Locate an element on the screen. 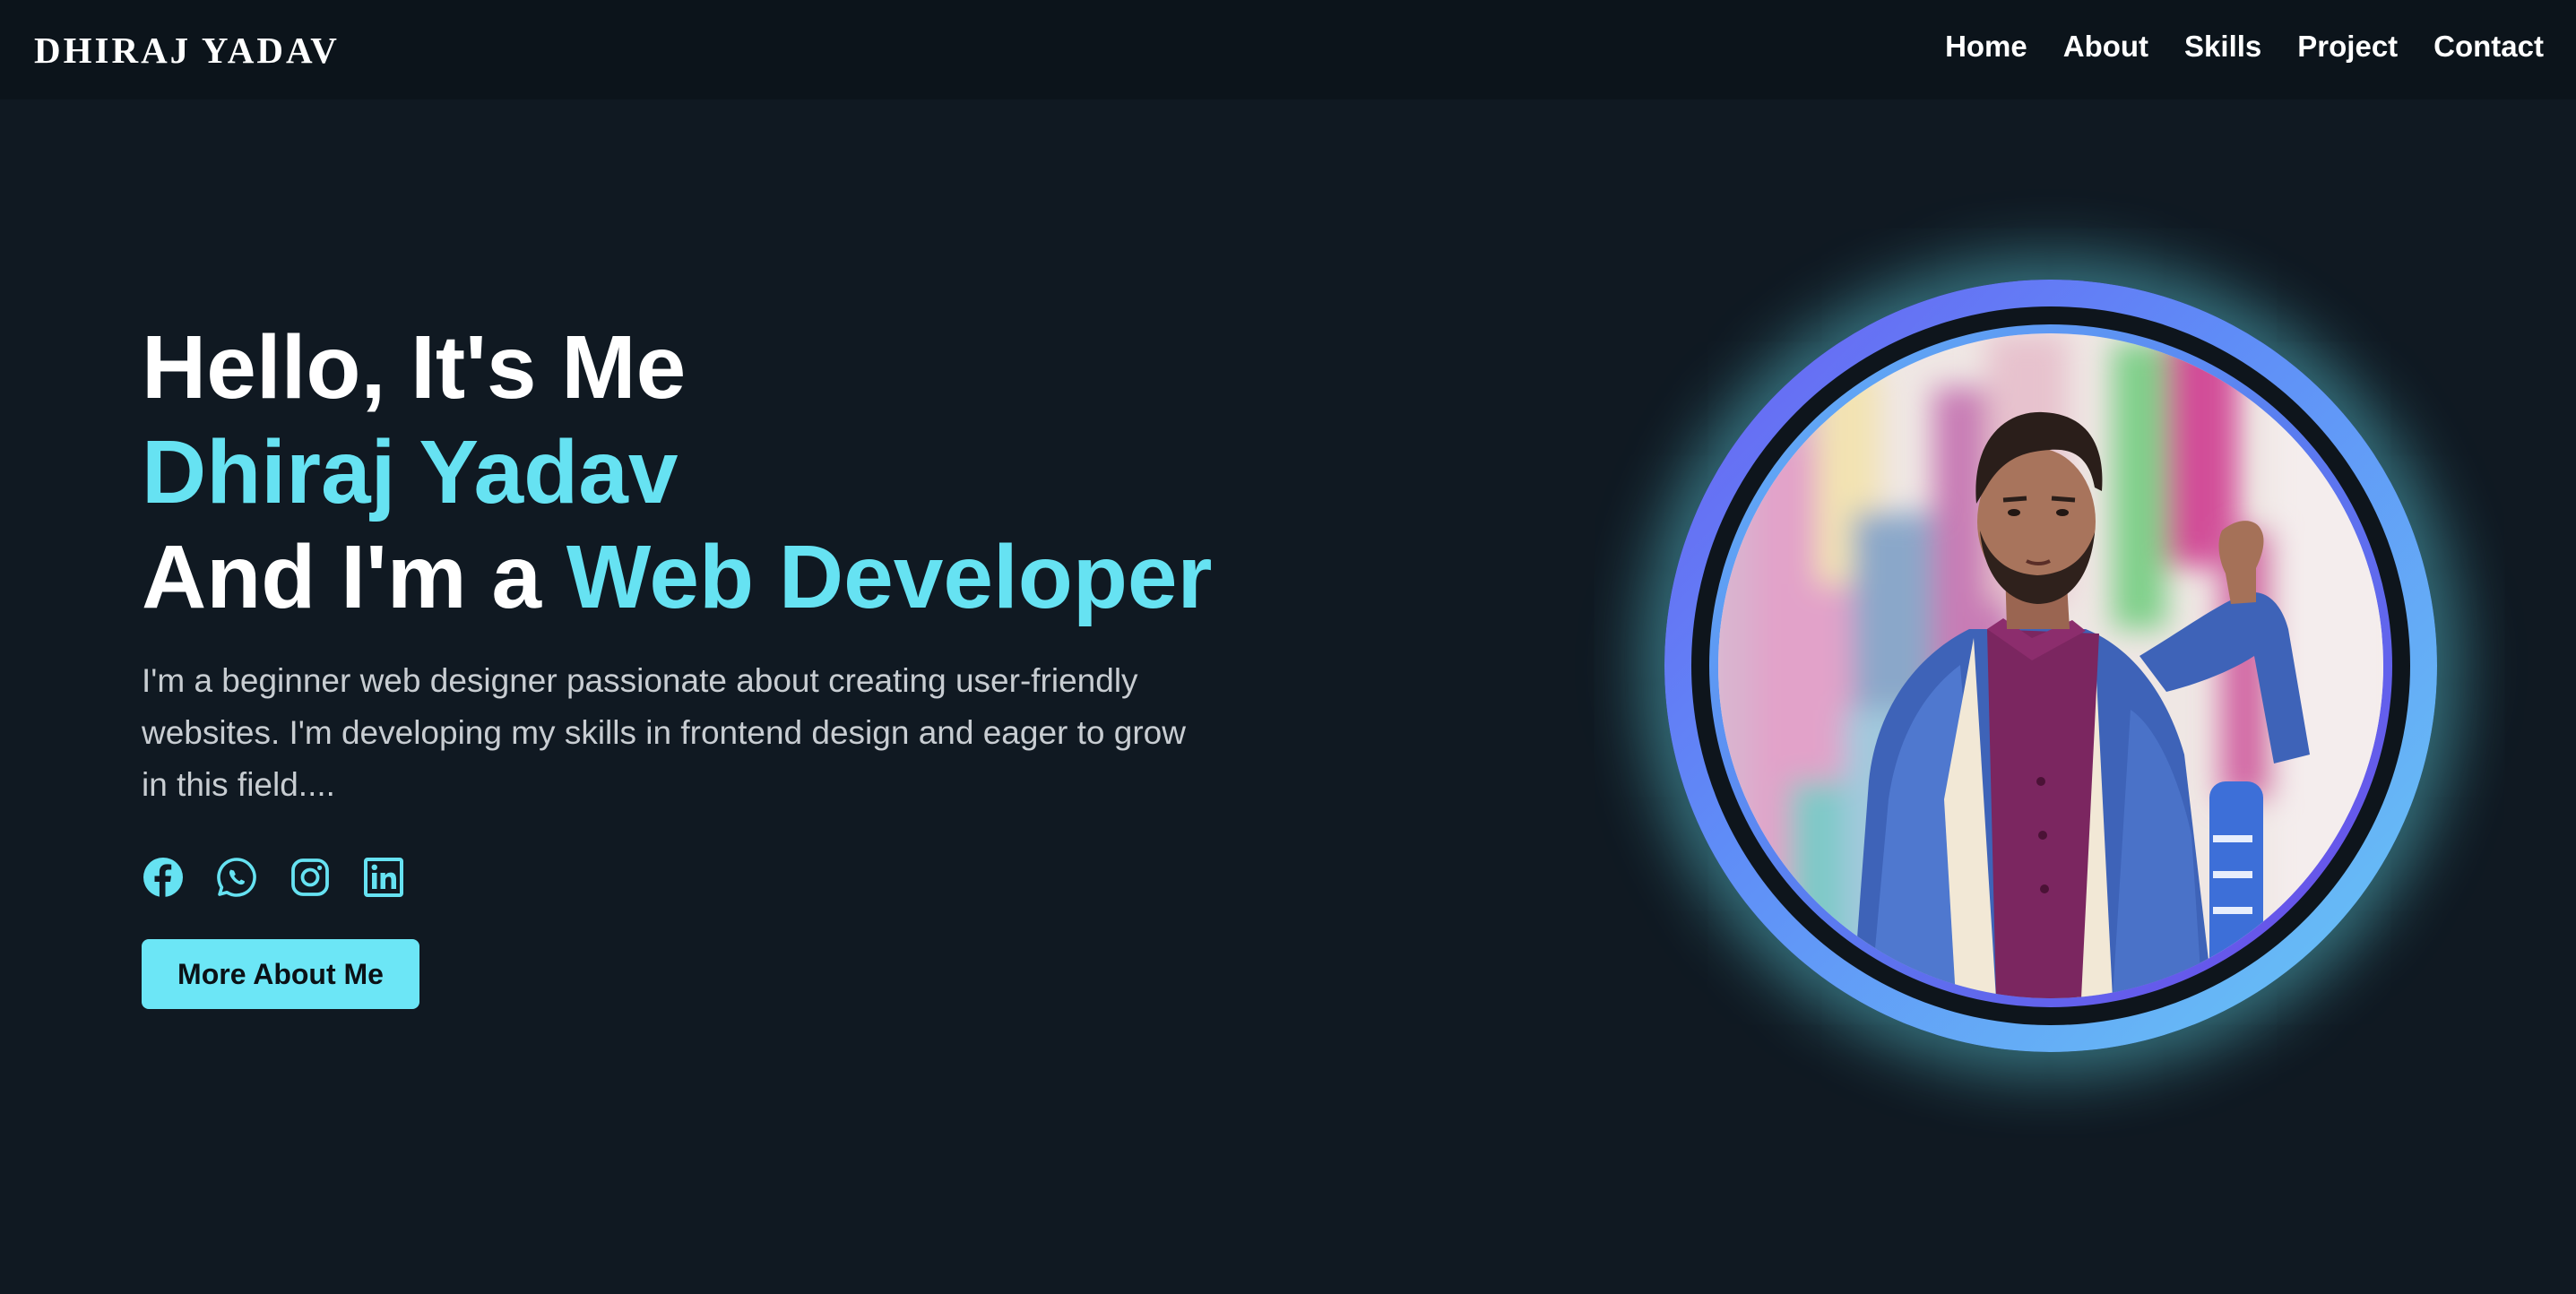  nav-link-home: Home is located at coordinates (1986, 46).